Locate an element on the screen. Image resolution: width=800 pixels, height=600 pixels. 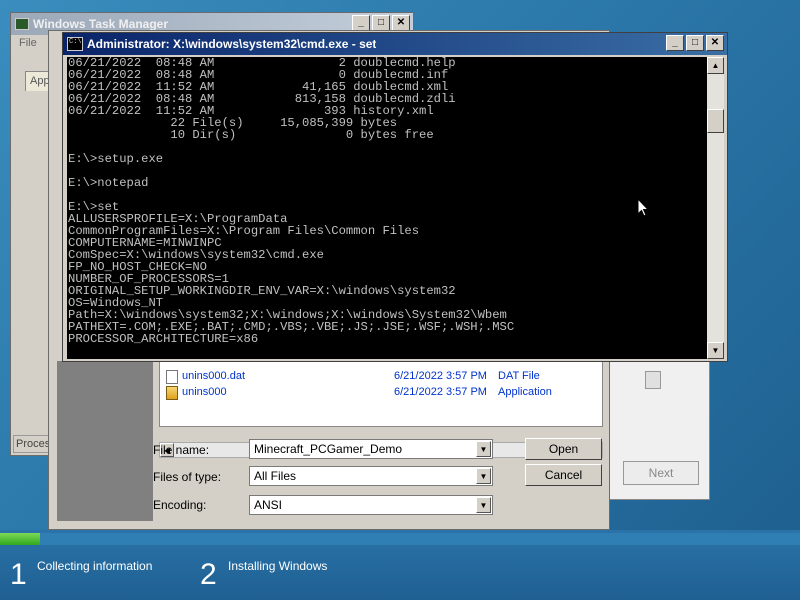
file-type-select: All Files ▼ is located at coordinates (371, 476).